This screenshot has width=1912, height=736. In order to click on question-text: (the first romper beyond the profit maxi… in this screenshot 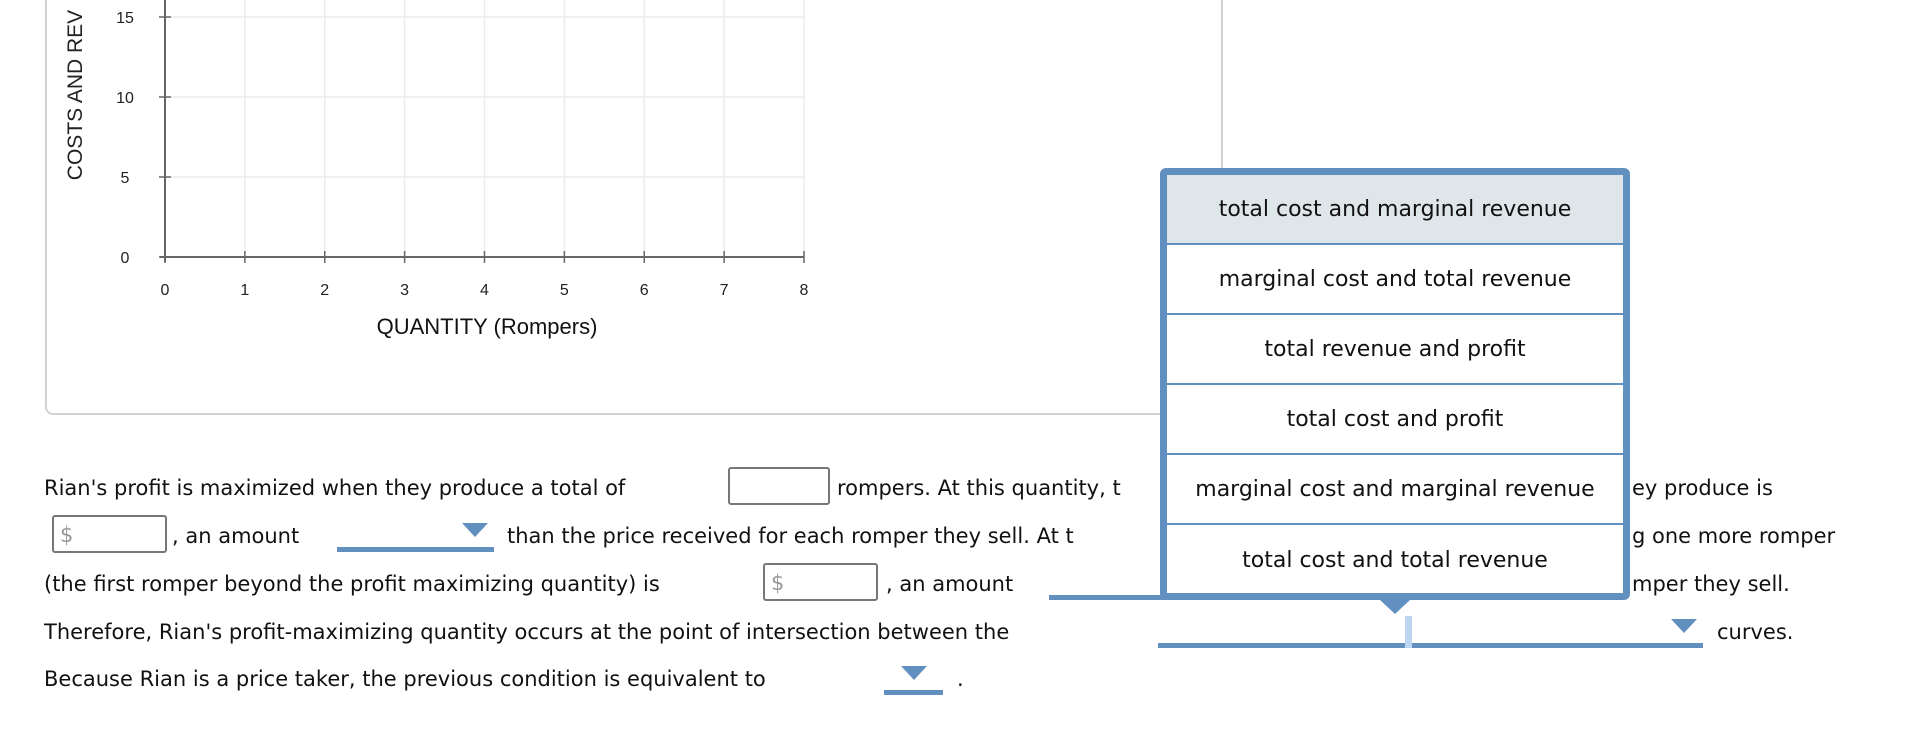, I will do `click(352, 584)`.